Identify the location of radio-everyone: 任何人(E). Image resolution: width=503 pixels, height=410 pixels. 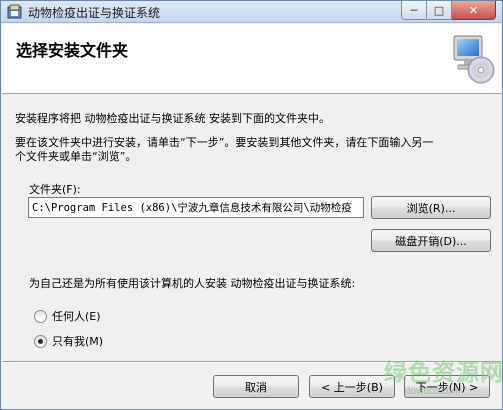
(67, 316).